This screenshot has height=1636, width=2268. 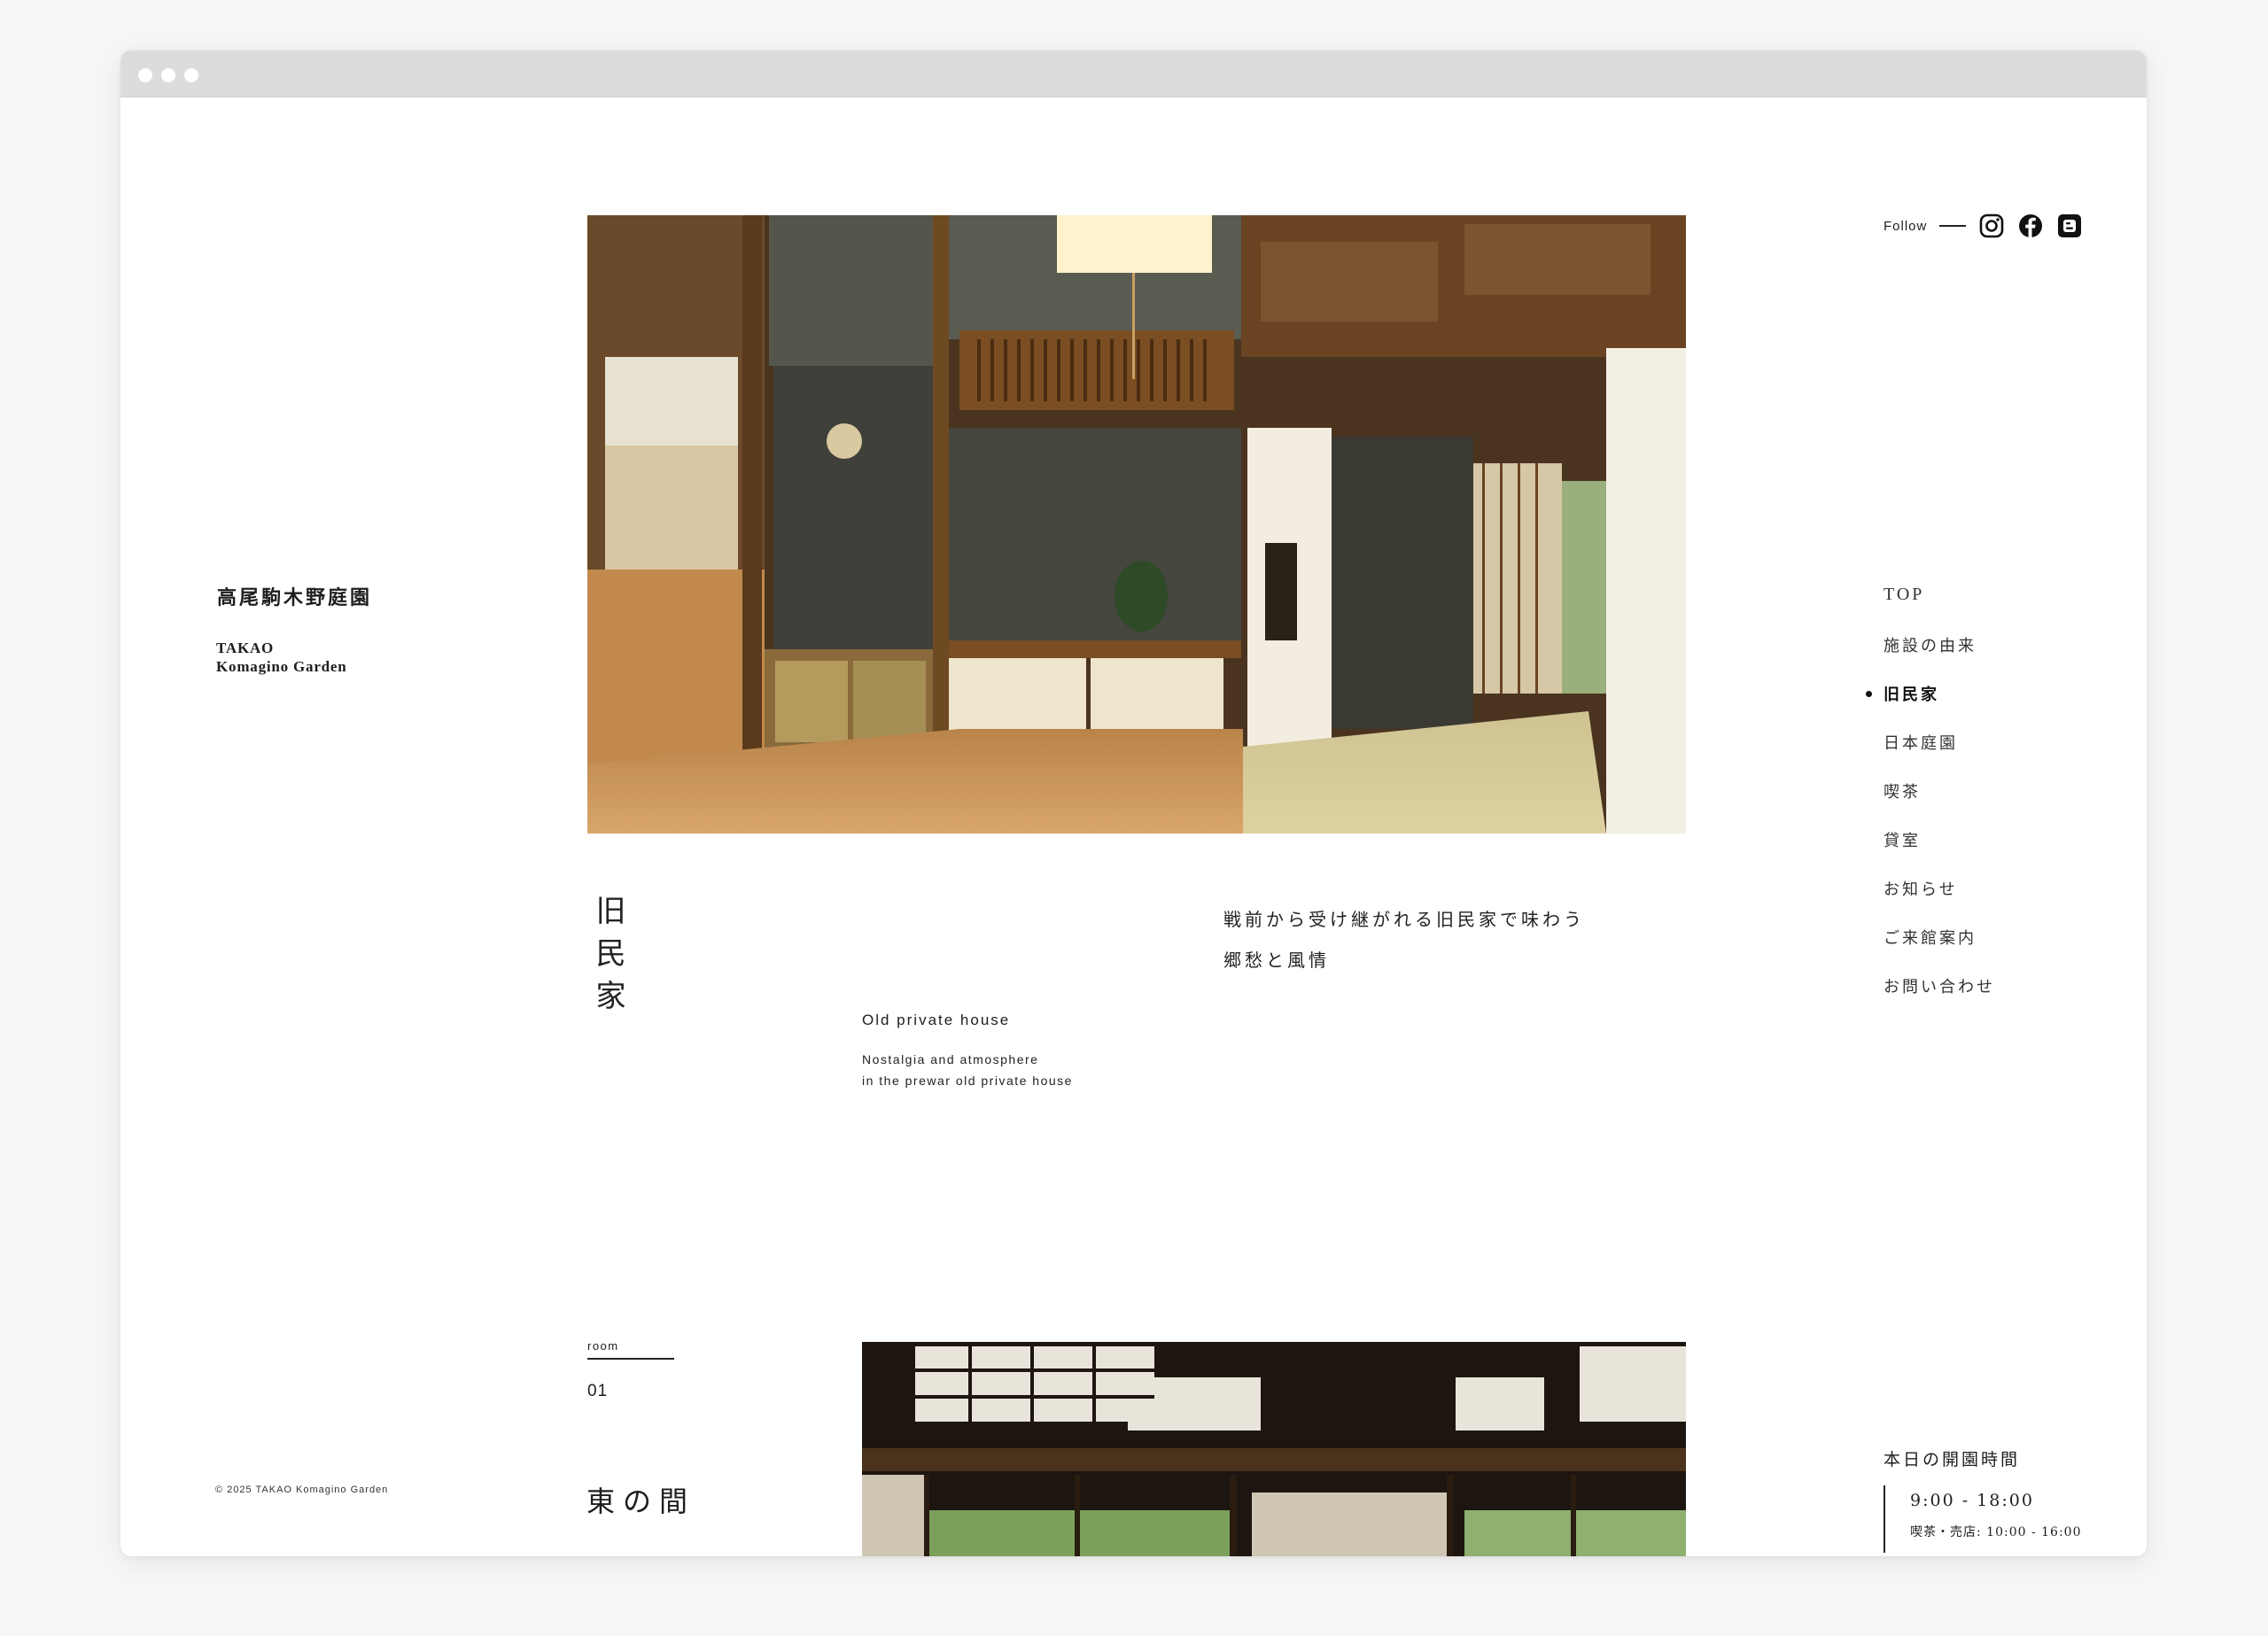 What do you see at coordinates (641, 1501) in the screenshot?
I see `room-name: 東の間` at bounding box center [641, 1501].